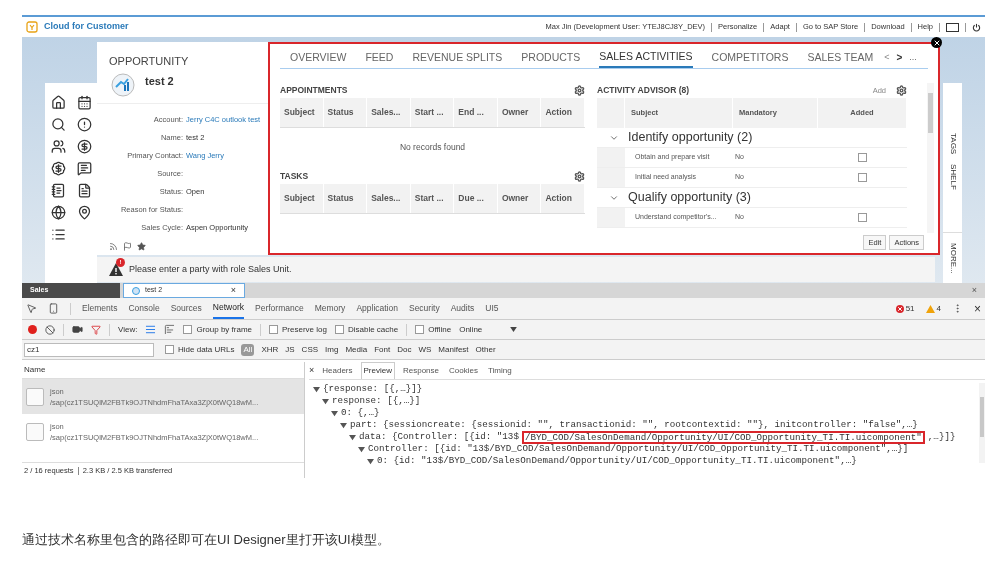 The height and width of the screenshot is (563, 1007). I want to click on window-icon, so click(952, 27).